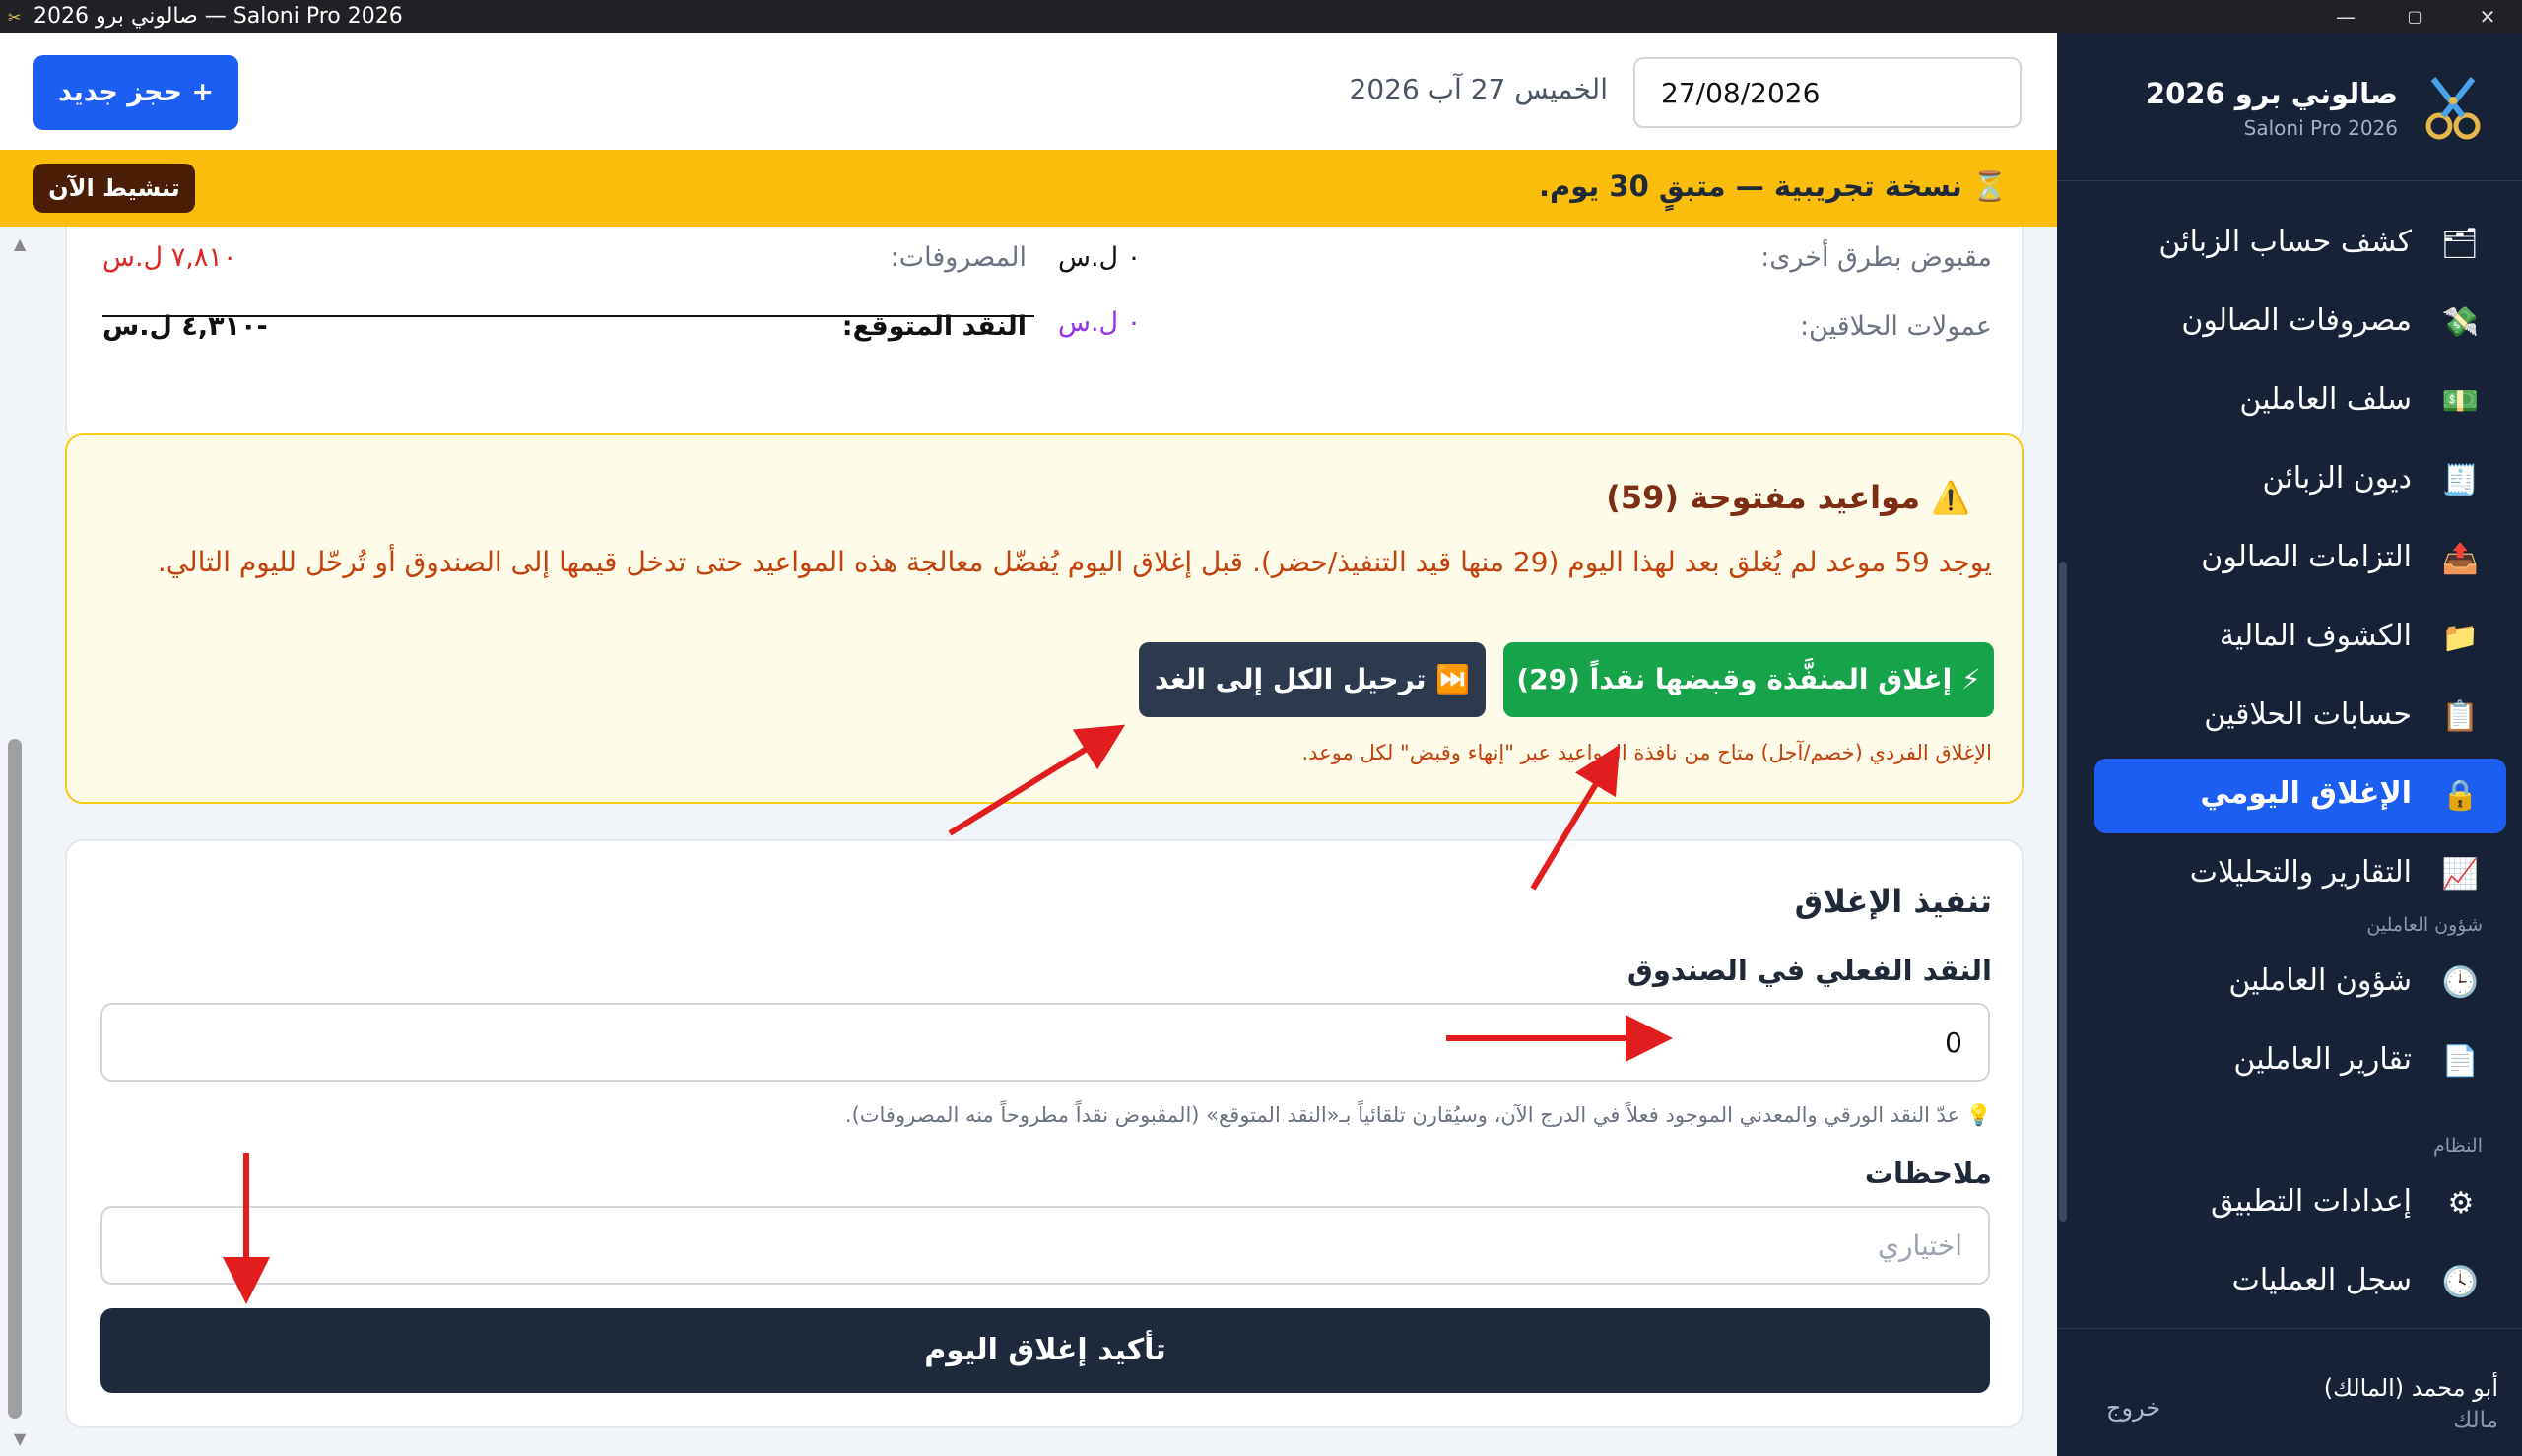  Describe the element at coordinates (2311, 1201) in the screenshot. I see `sidebar-item-label: إعدادات التطبيق` at that location.